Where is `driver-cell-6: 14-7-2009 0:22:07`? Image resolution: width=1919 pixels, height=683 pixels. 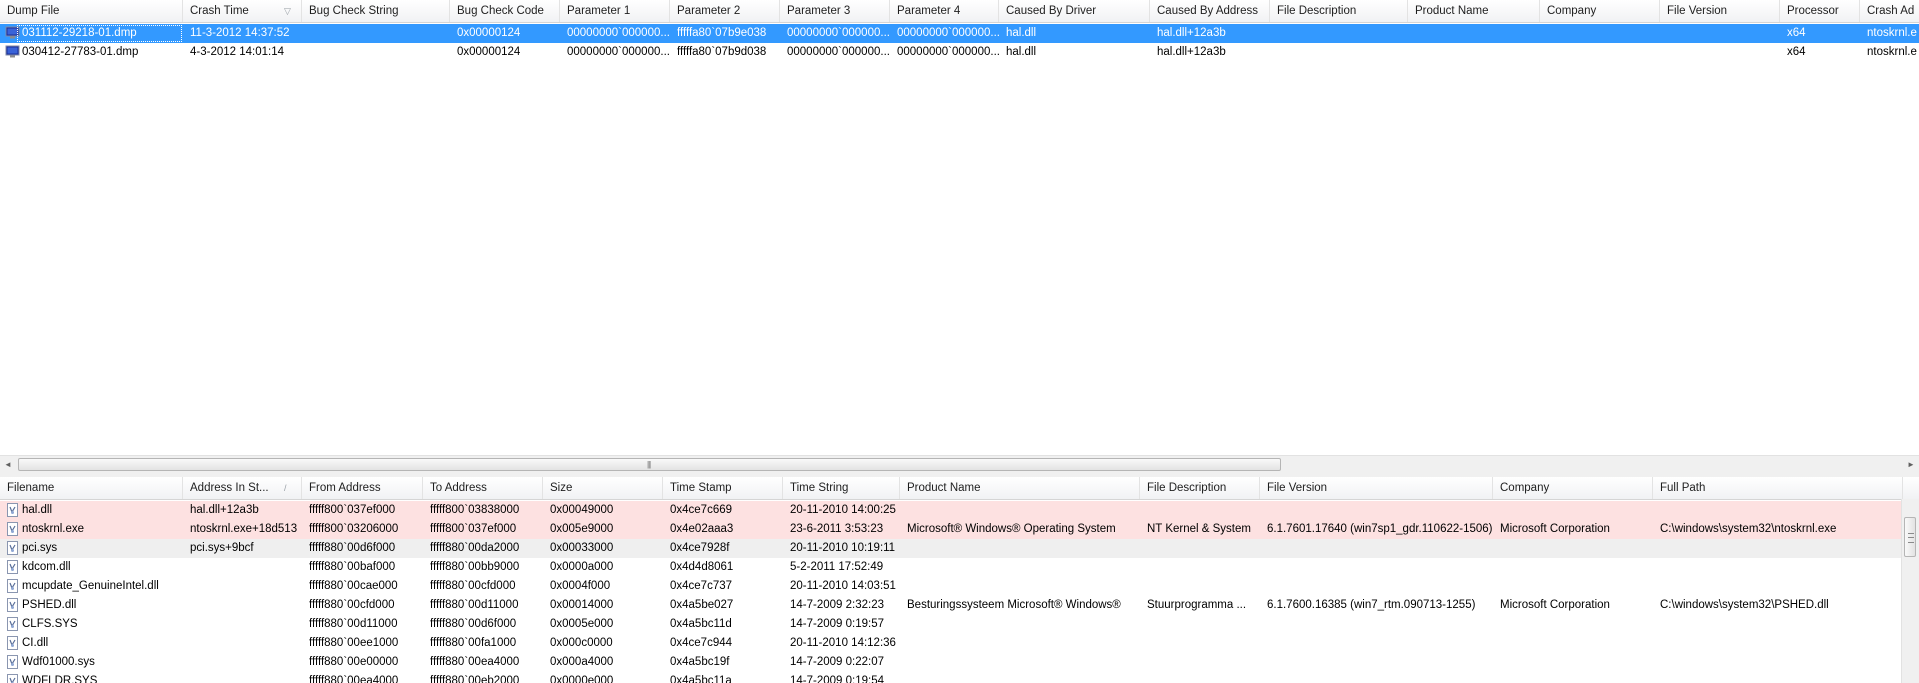 driver-cell-6: 14-7-2009 0:22:07 is located at coordinates (837, 662).